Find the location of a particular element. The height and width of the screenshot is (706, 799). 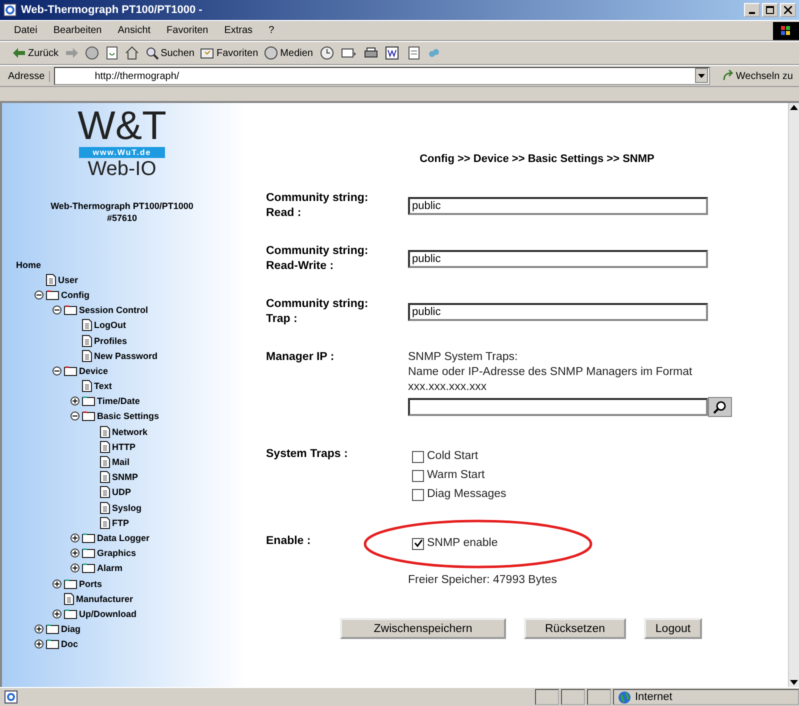

home-icon is located at coordinates (131, 53).